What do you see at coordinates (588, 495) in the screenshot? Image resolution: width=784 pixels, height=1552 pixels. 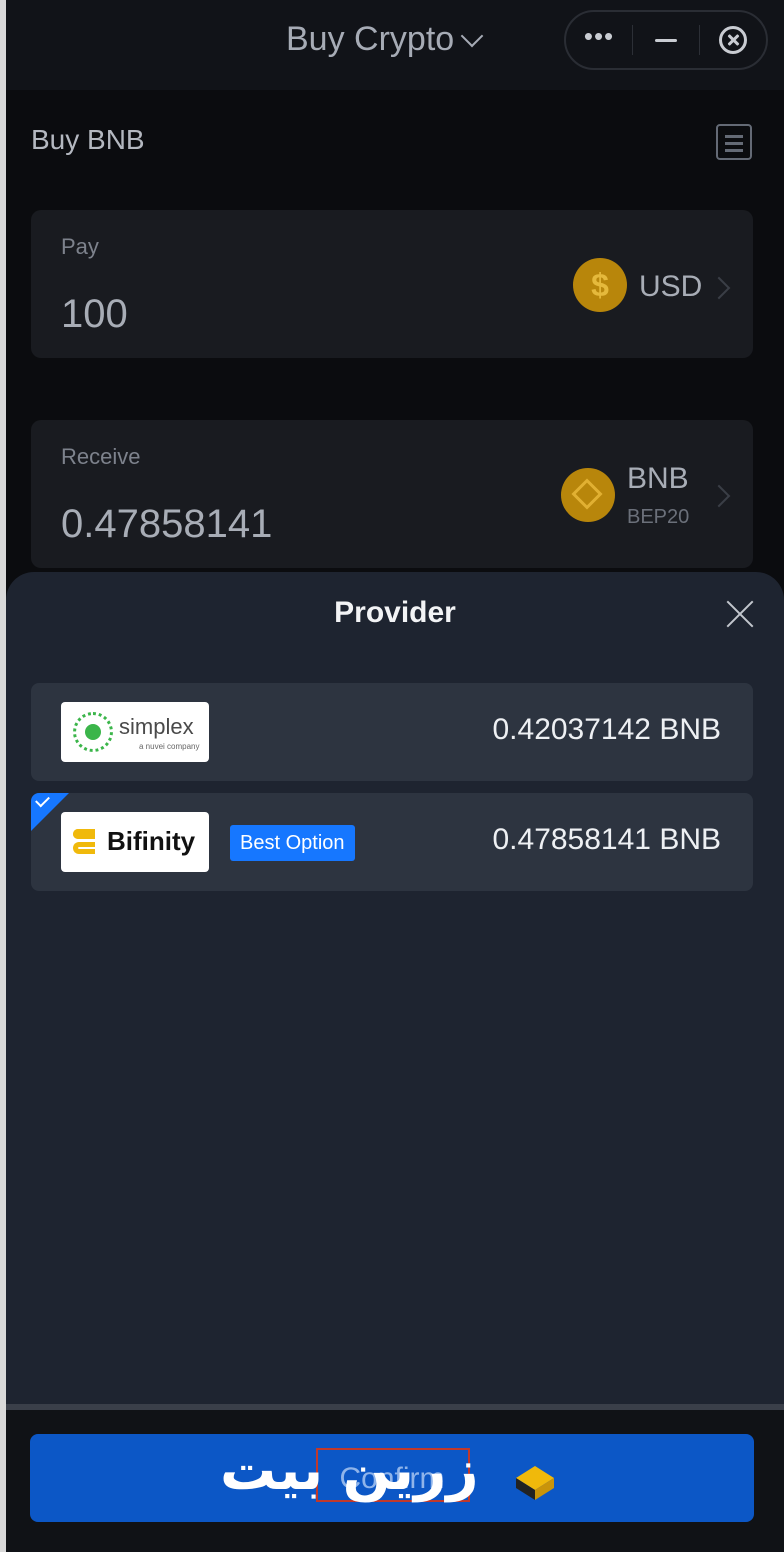 I see `bnb-coin-icon` at bounding box center [588, 495].